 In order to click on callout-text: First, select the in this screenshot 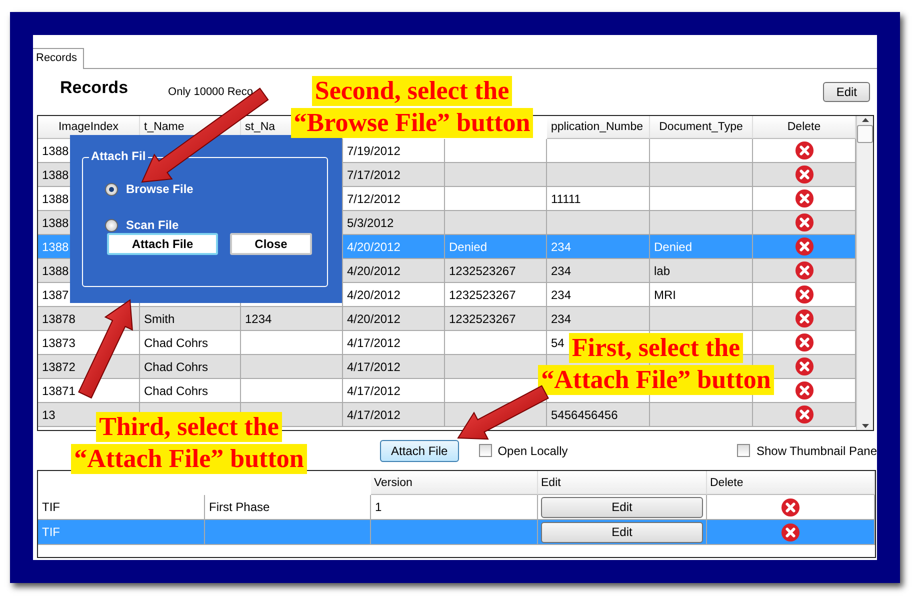, I will do `click(656, 348)`.